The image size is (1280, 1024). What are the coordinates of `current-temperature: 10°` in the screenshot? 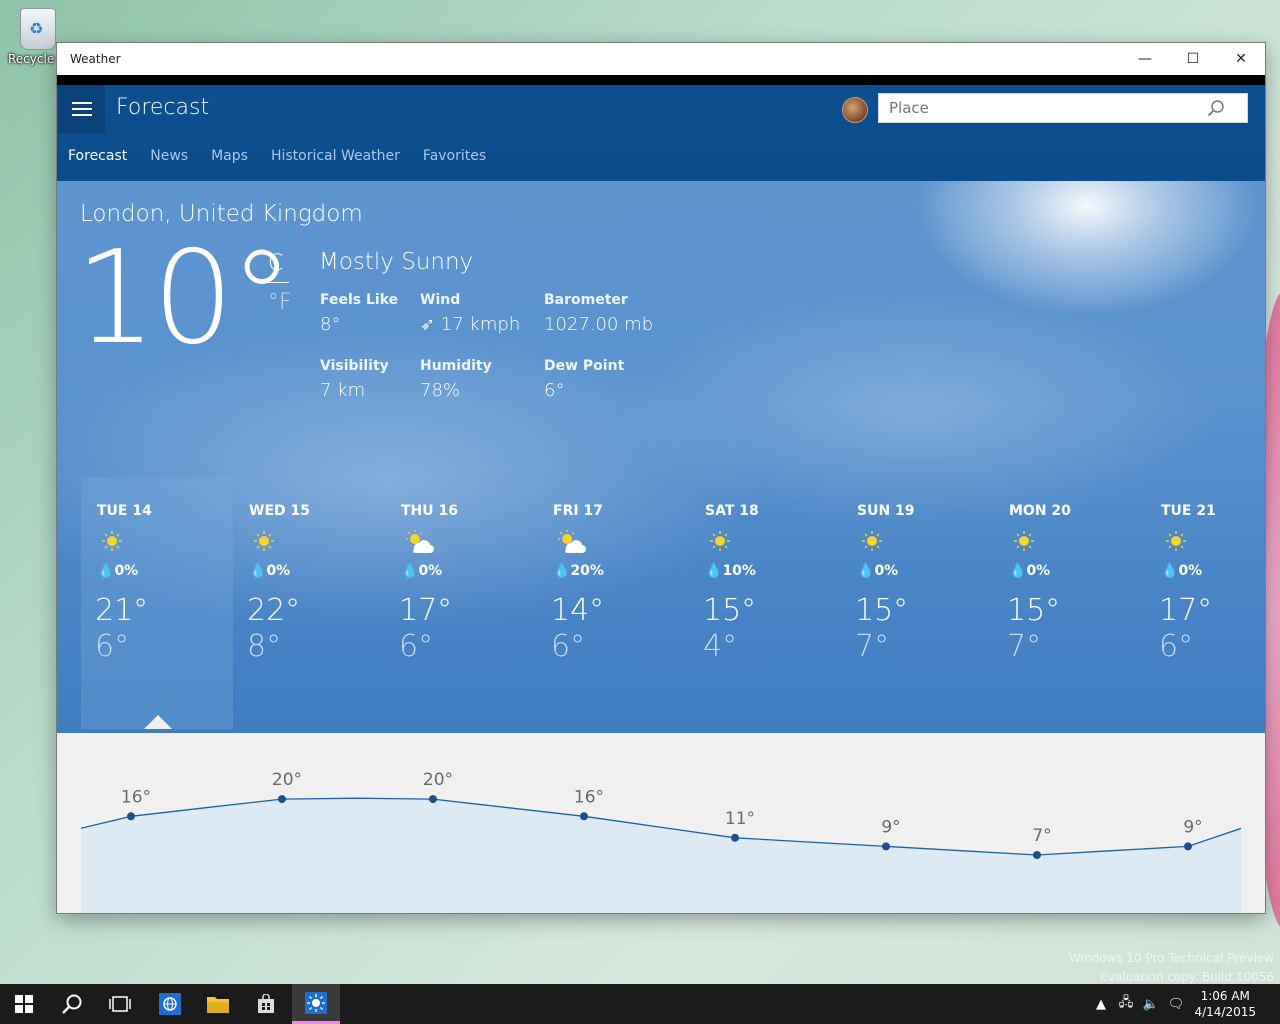 It's located at (184, 298).